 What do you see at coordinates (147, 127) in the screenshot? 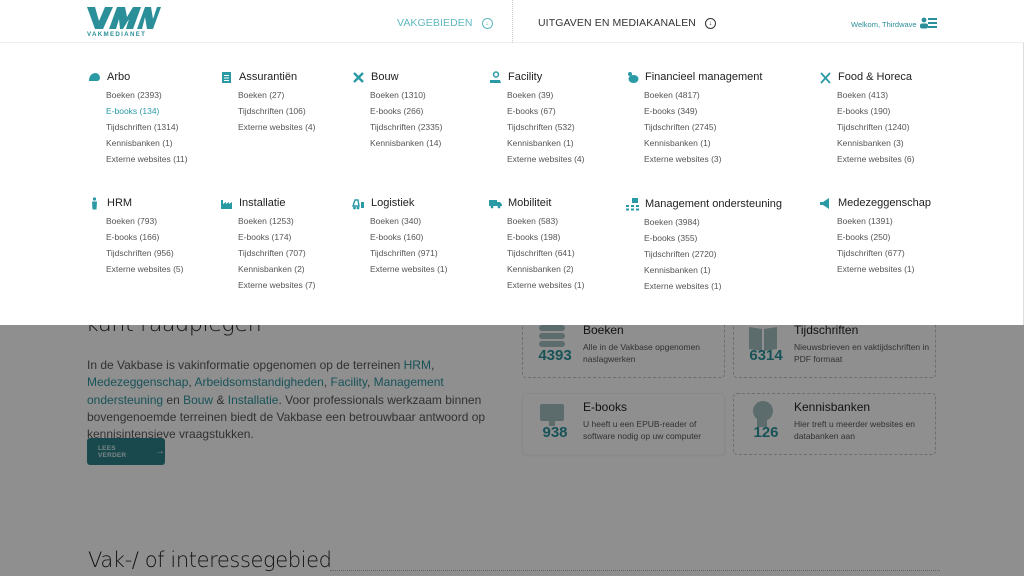
I see `category-link: Tijdschriften (1314)` at bounding box center [147, 127].